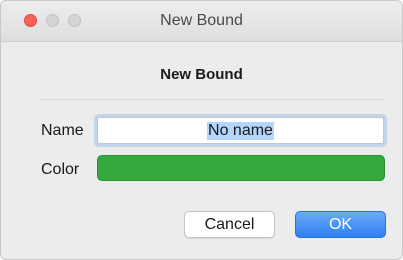  What do you see at coordinates (241, 168) in the screenshot?
I see `color-well` at bounding box center [241, 168].